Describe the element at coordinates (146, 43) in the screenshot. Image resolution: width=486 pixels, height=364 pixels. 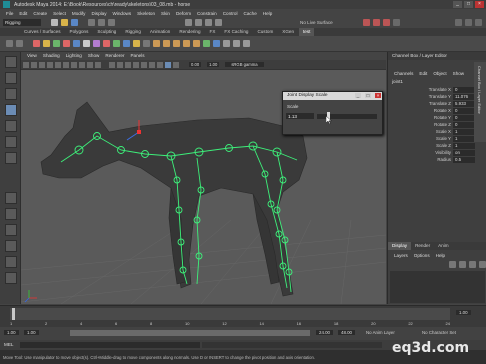
I see `wrap-icon` at that location.